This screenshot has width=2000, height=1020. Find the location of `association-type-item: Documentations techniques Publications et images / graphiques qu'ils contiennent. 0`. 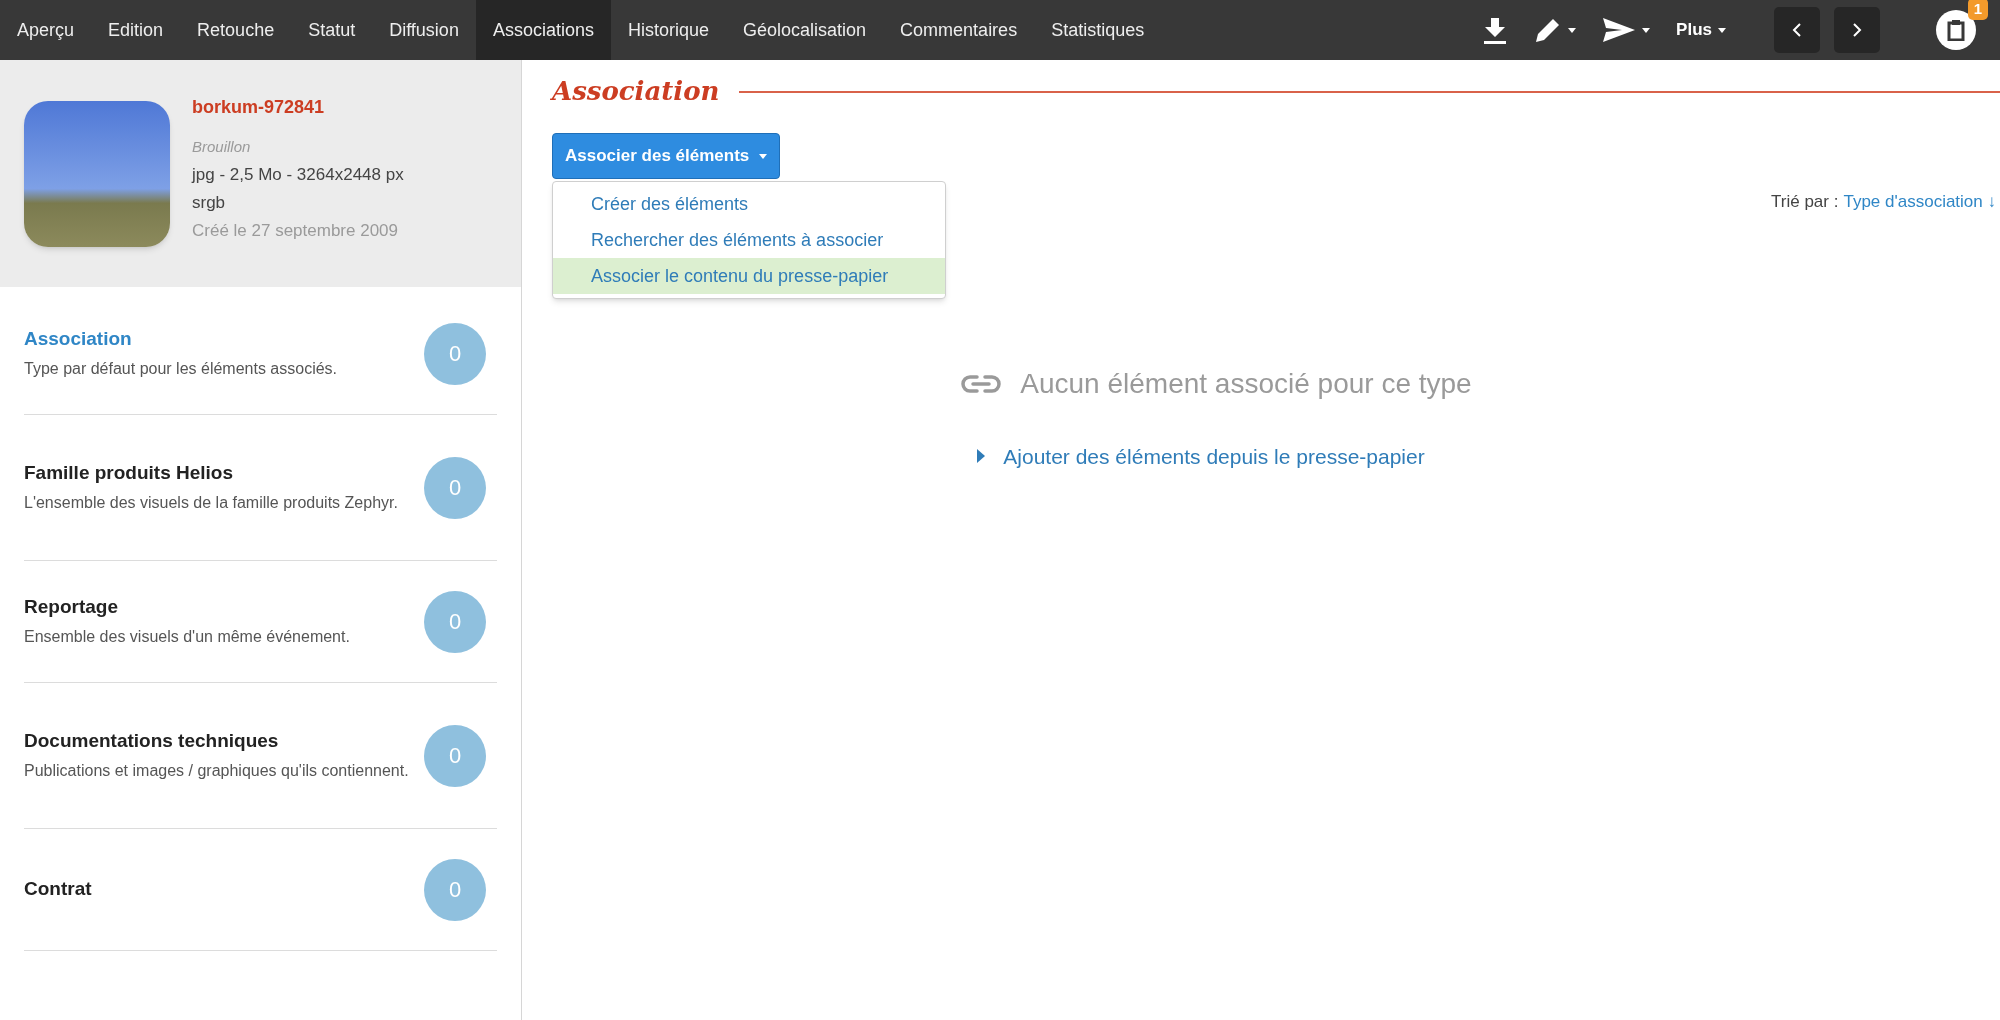

association-type-item: Documentations techniques Publications et images / graphiques qu'ils contiennent. 0 is located at coordinates (260, 756).